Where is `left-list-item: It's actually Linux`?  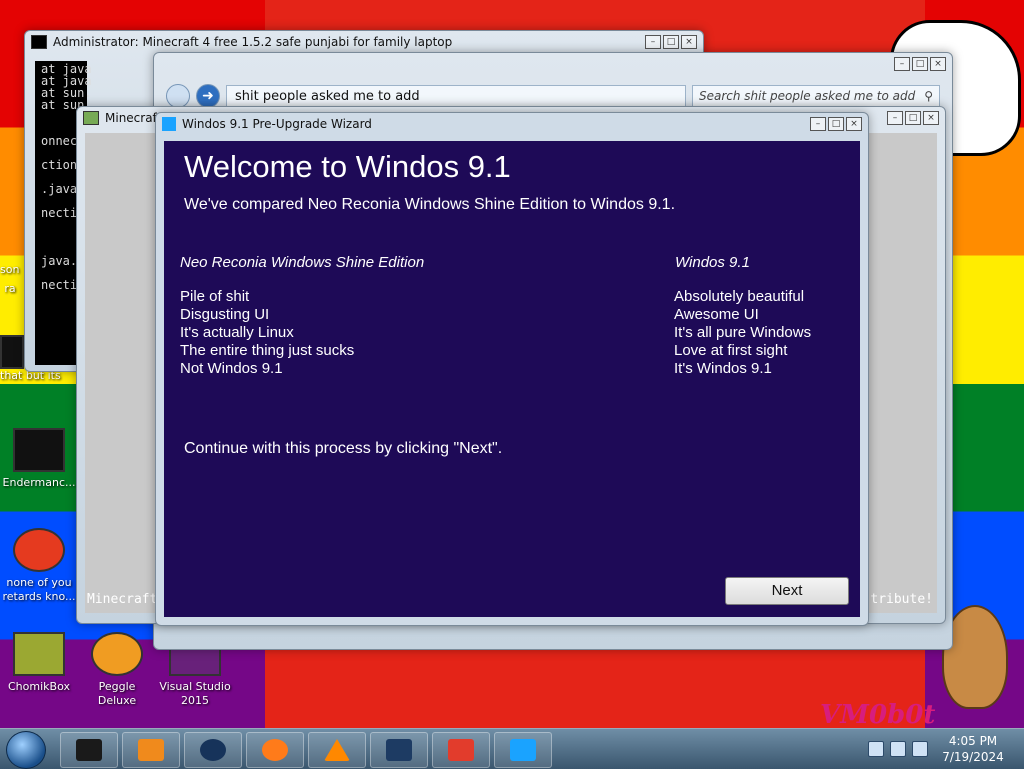 left-list-item: It's actually Linux is located at coordinates (237, 332).